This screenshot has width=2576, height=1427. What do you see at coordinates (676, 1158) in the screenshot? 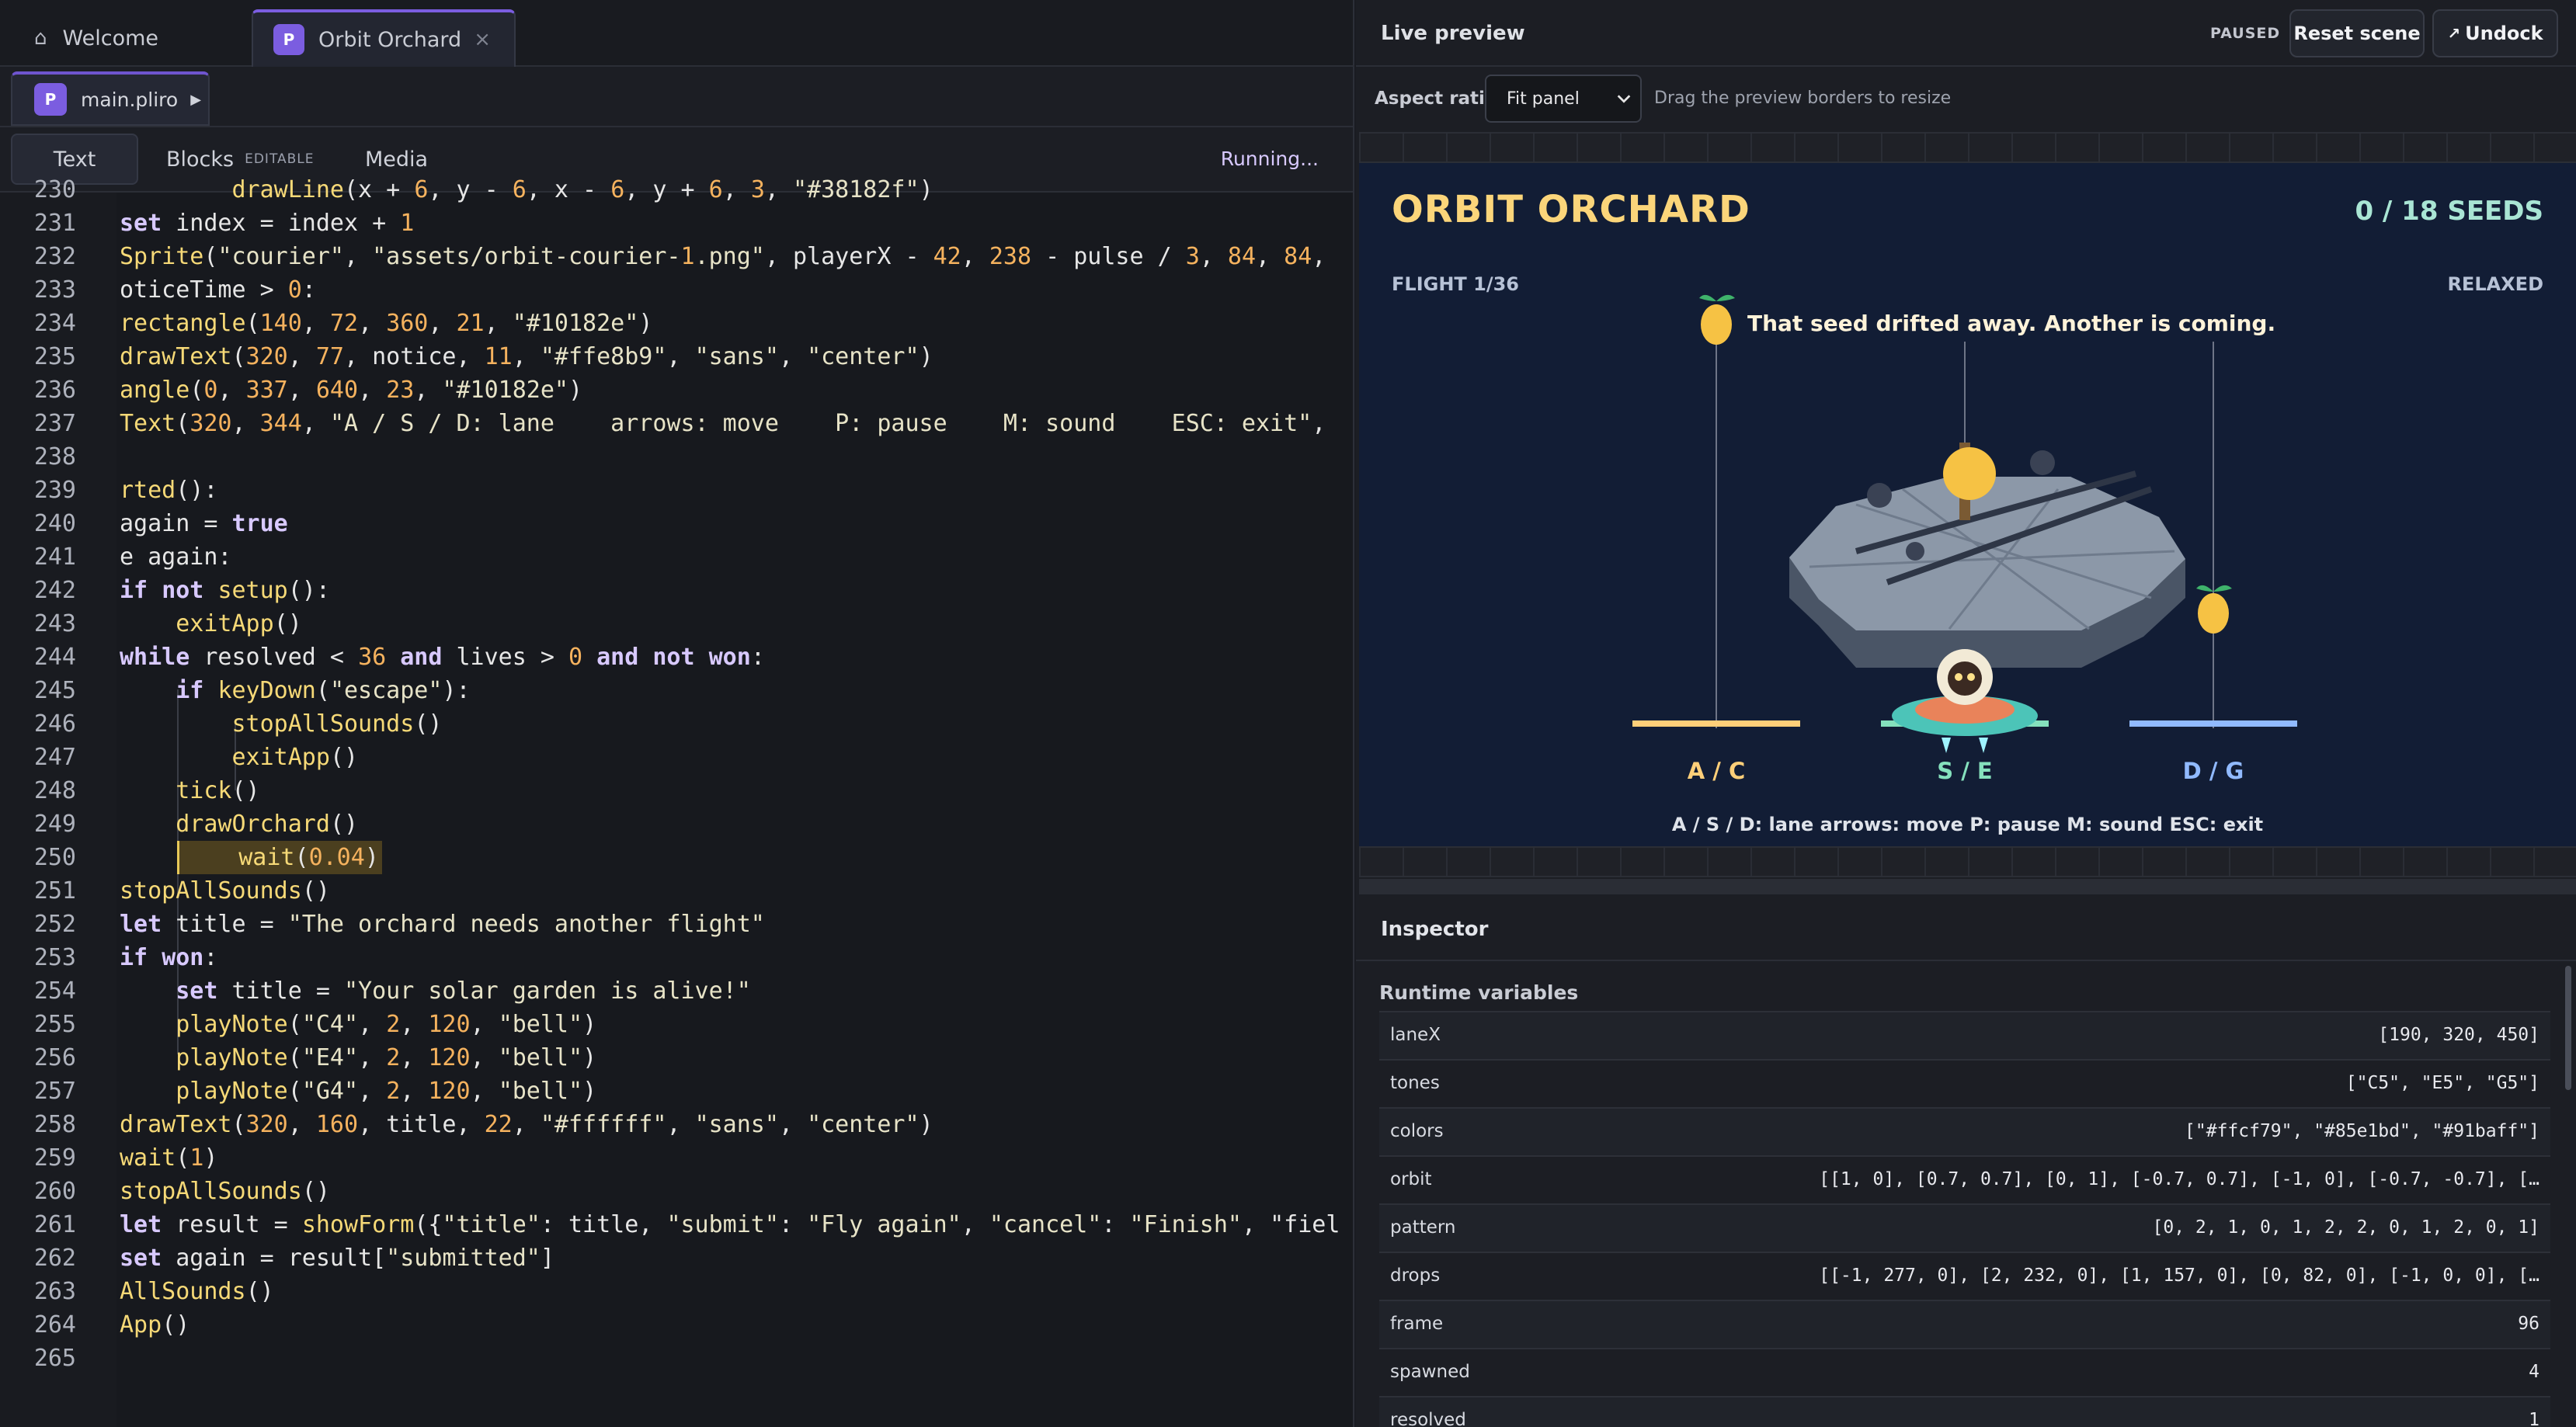
I see `code-line: 259 wait(1)` at bounding box center [676, 1158].